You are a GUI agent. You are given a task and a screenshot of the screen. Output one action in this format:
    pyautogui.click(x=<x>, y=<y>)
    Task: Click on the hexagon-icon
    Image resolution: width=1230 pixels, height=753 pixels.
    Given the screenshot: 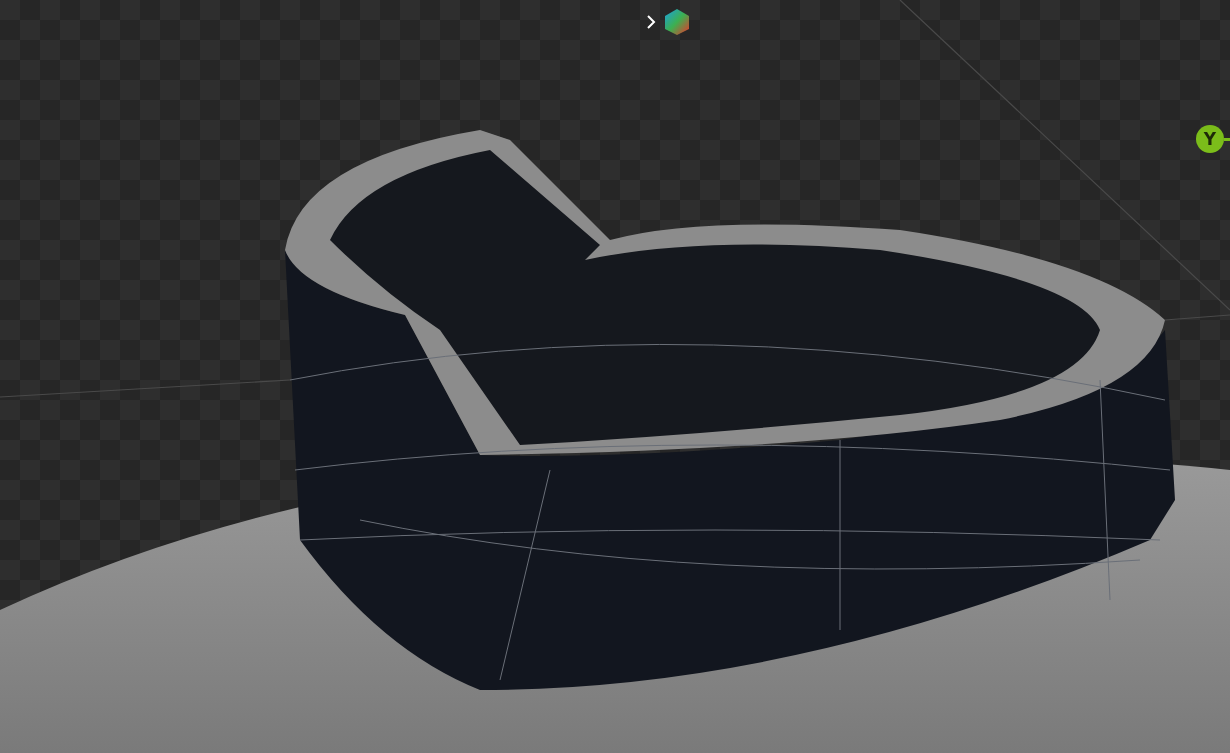 What is the action you would take?
    pyautogui.click(x=677, y=22)
    